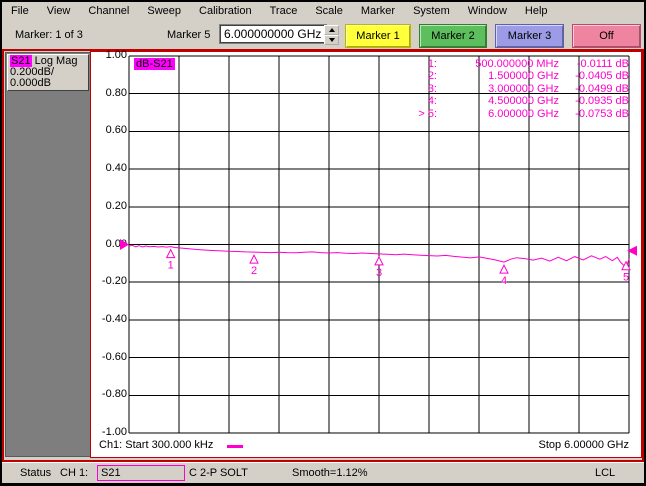  I want to click on marker-frequency-spinner, so click(331, 35).